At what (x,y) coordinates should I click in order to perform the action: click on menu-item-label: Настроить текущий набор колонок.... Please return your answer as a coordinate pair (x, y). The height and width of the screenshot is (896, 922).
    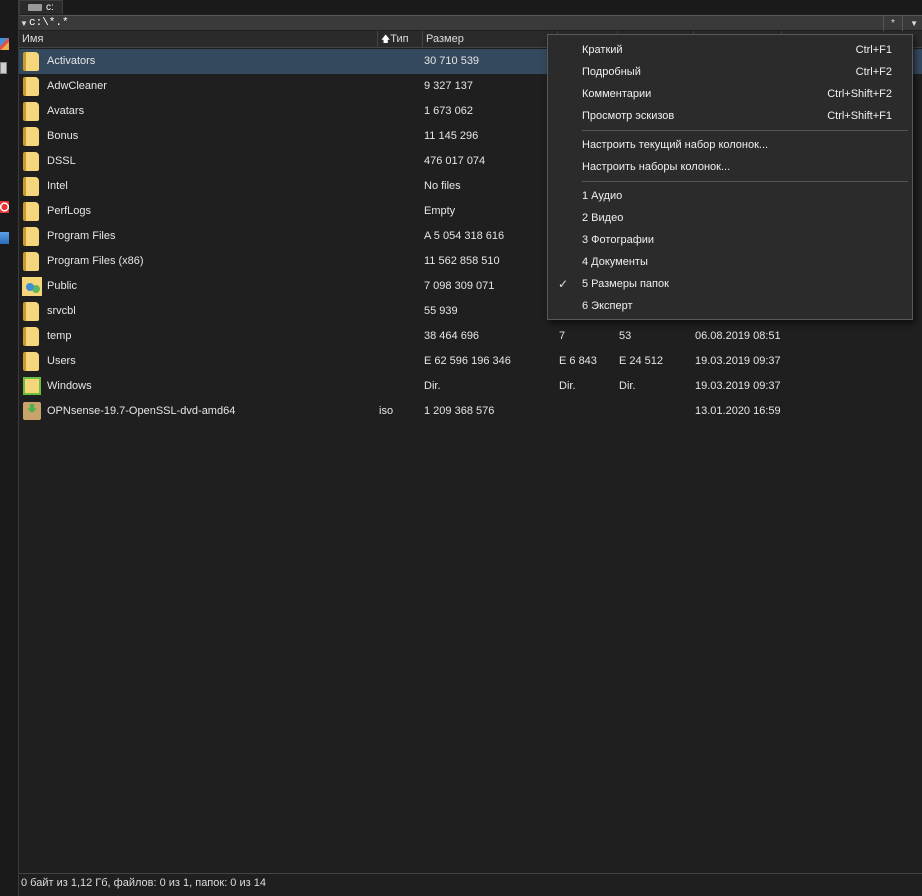
    Looking at the image, I should click on (675, 145).